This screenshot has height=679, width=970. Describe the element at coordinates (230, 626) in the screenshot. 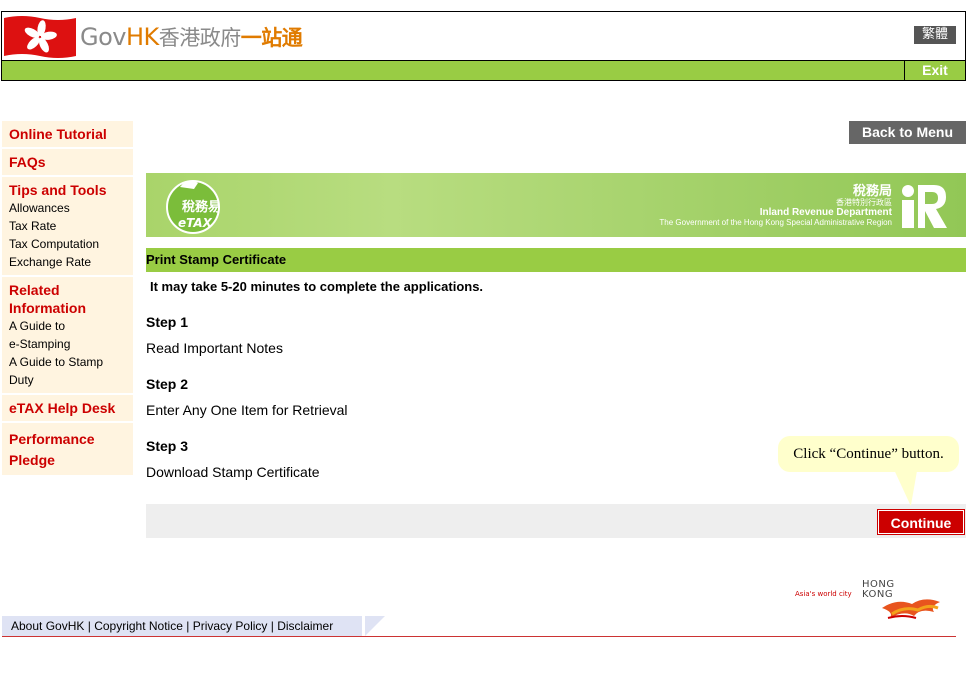

I see `footer-link-privacy: Privacy Policy` at that location.